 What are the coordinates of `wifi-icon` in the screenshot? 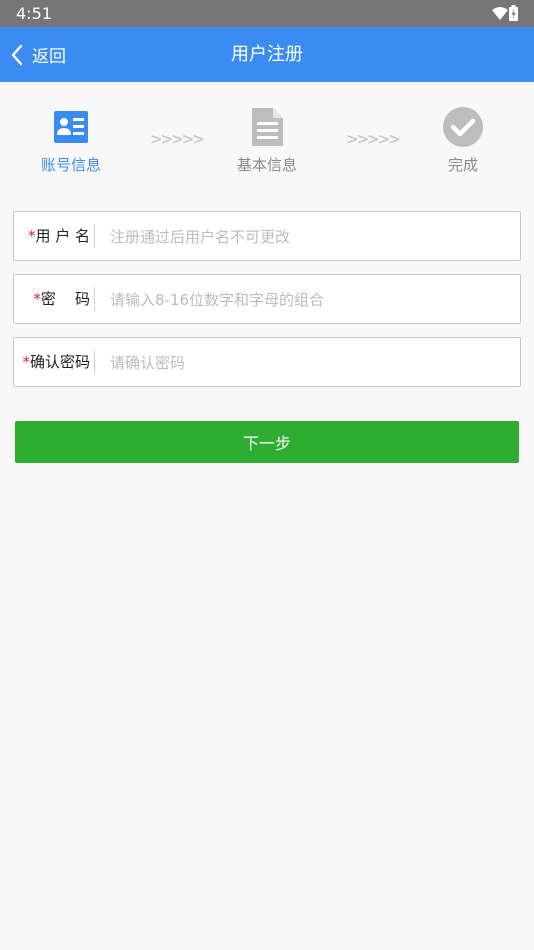 It's located at (500, 13).